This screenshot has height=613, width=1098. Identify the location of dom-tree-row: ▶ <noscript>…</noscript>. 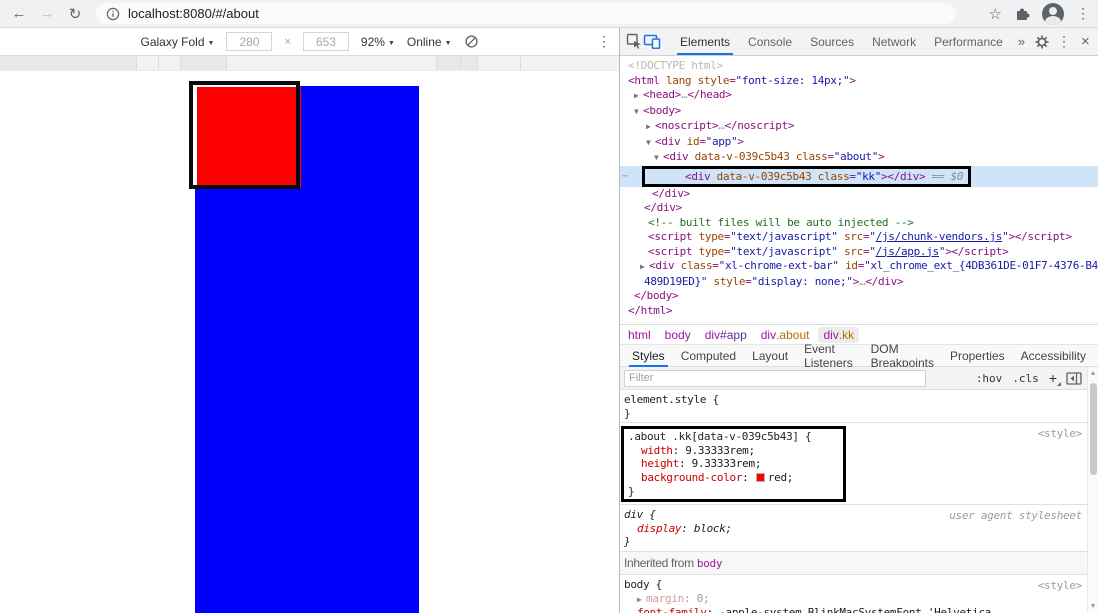
(859, 127).